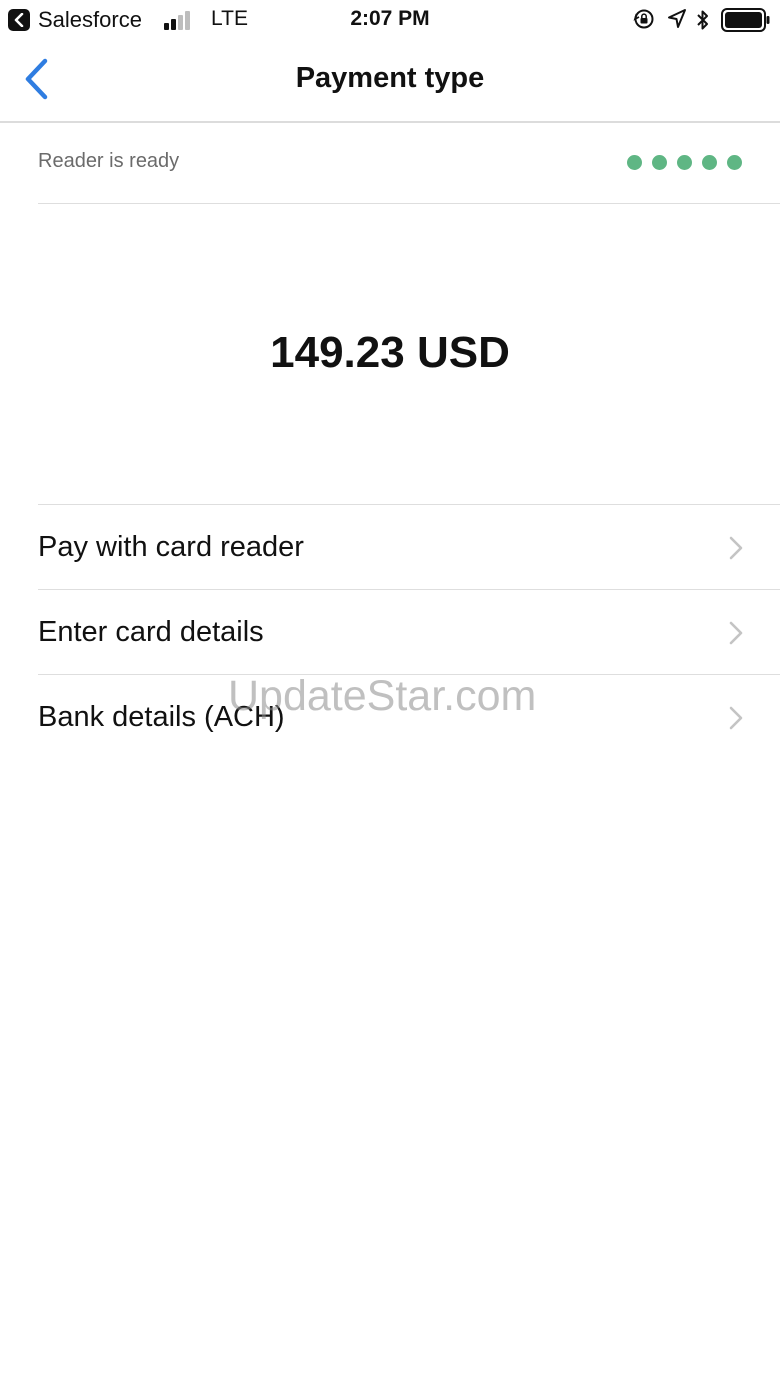  I want to click on bluetooth-icon, so click(702, 20).